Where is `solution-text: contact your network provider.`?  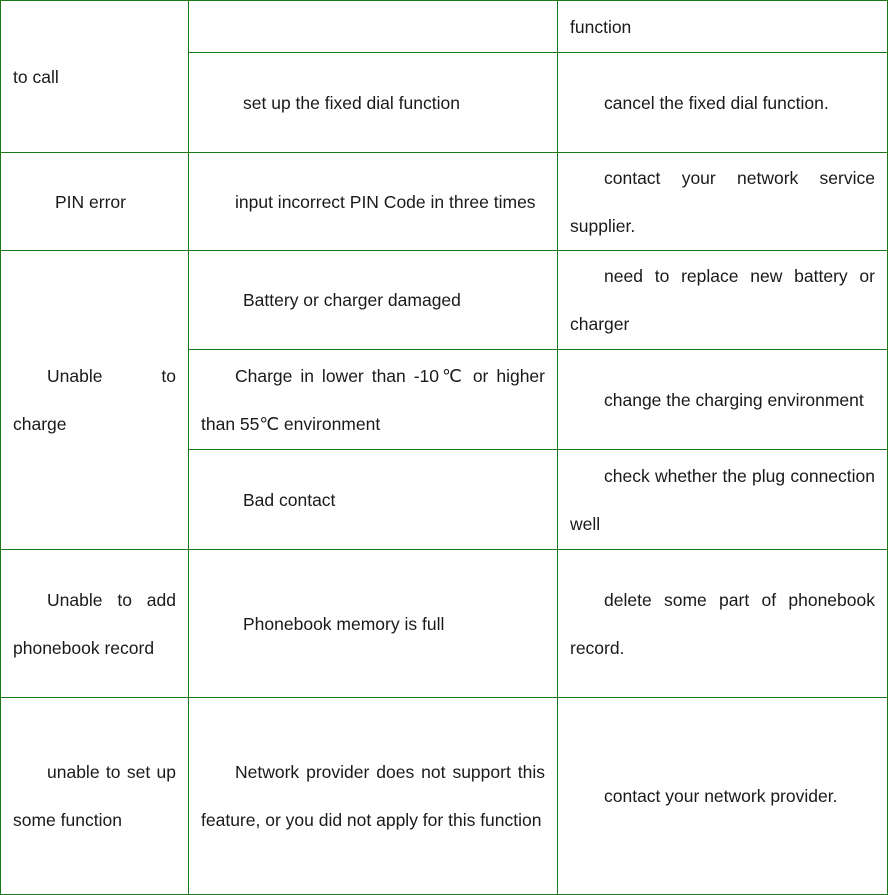
solution-text: contact your network provider. is located at coordinates (721, 796).